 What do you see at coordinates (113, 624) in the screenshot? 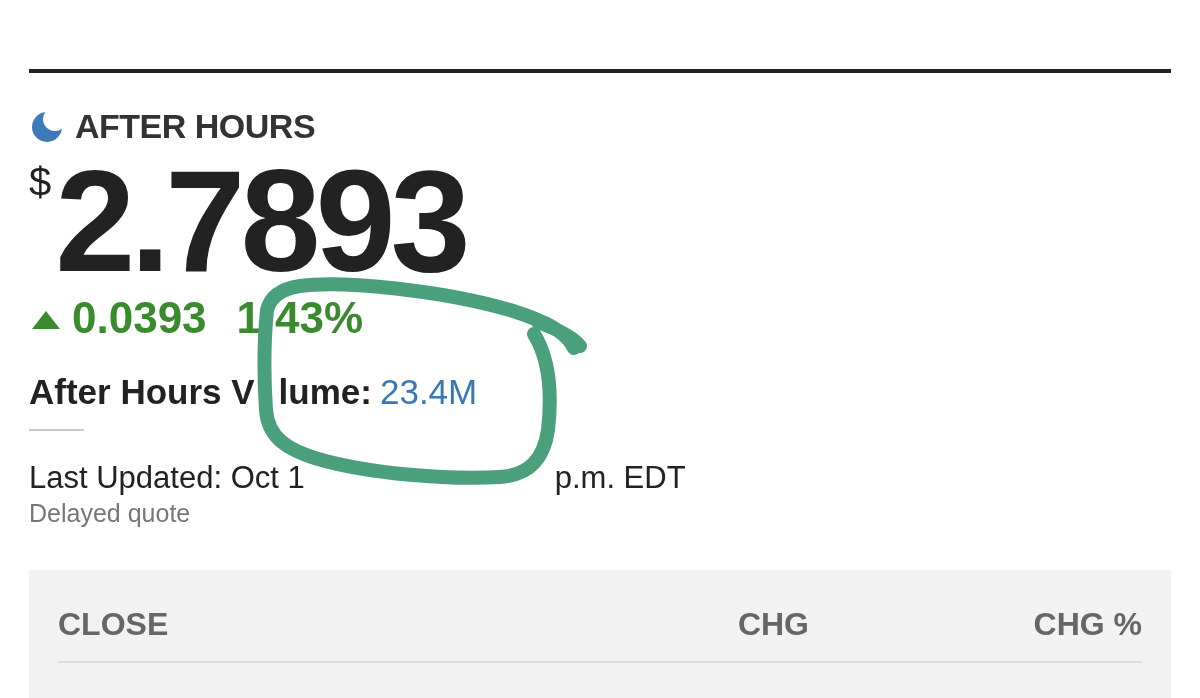
I see `column-header: CLOSE` at bounding box center [113, 624].